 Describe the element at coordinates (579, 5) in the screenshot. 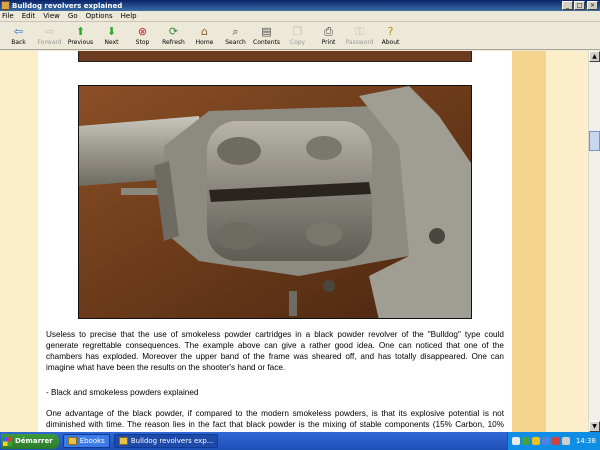

I see `maximize-button: □` at that location.